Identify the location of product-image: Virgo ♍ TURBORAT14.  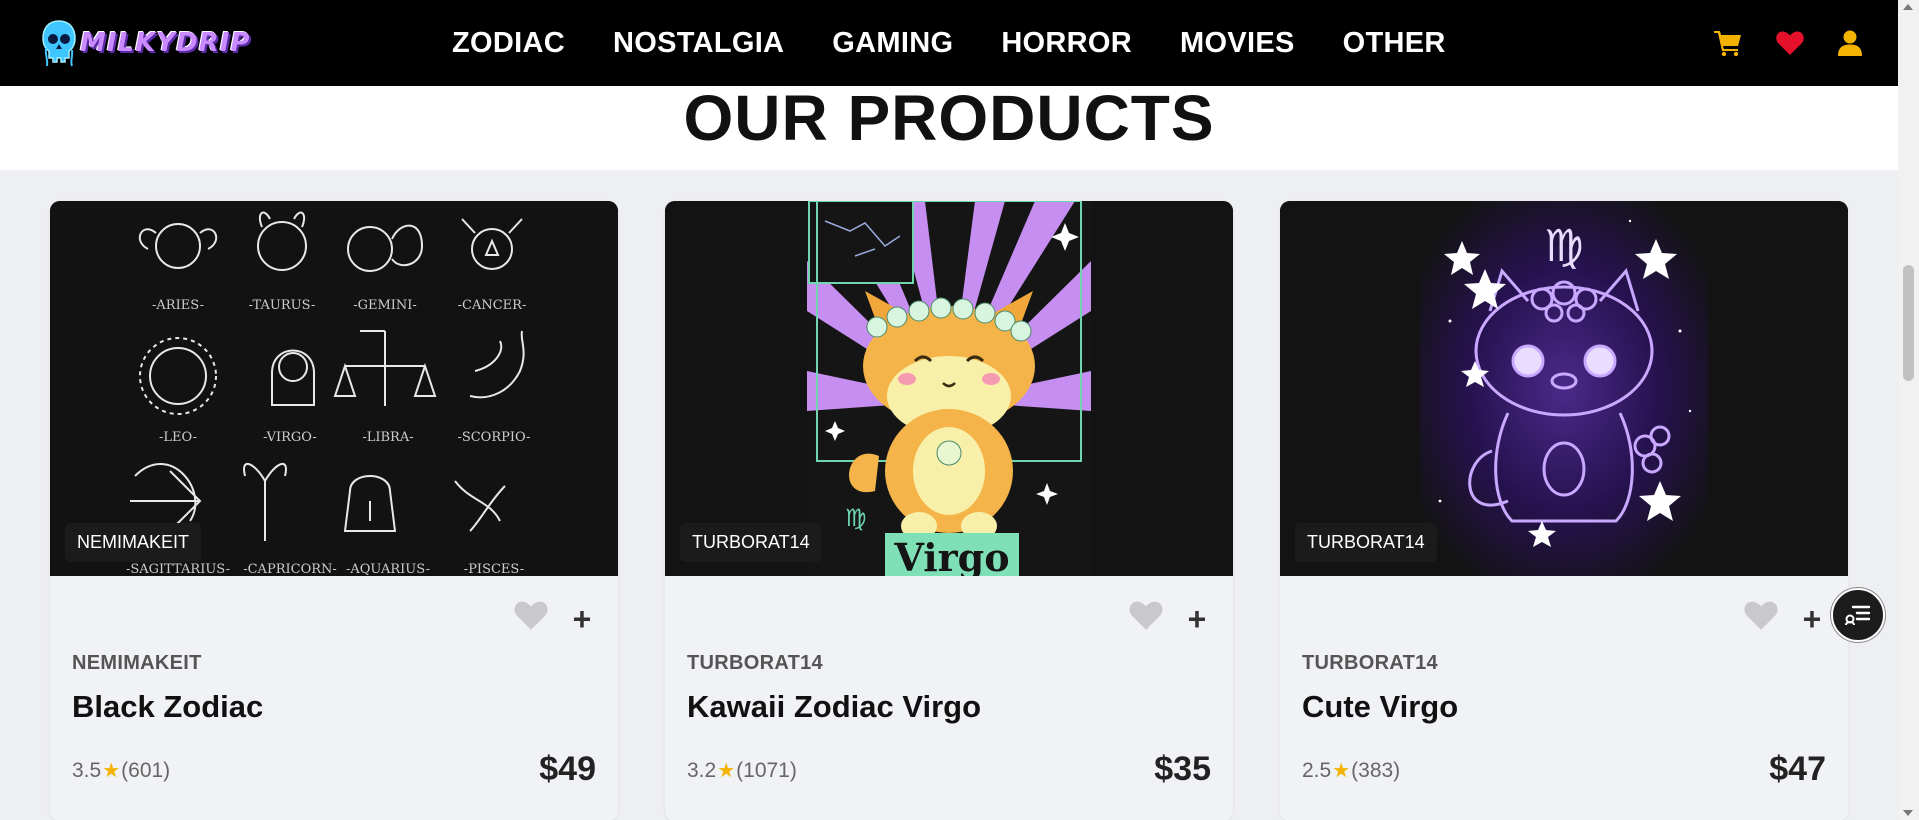
(949, 388).